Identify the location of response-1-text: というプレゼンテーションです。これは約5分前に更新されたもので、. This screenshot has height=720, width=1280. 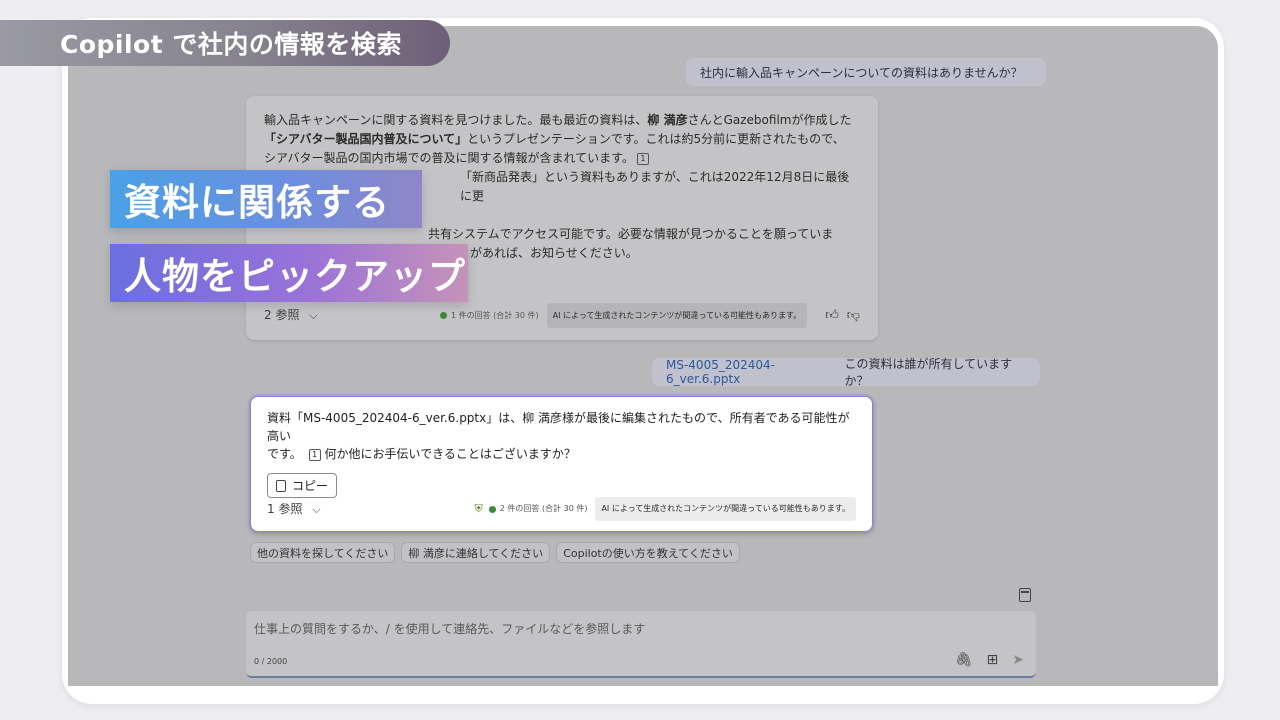
(656, 139).